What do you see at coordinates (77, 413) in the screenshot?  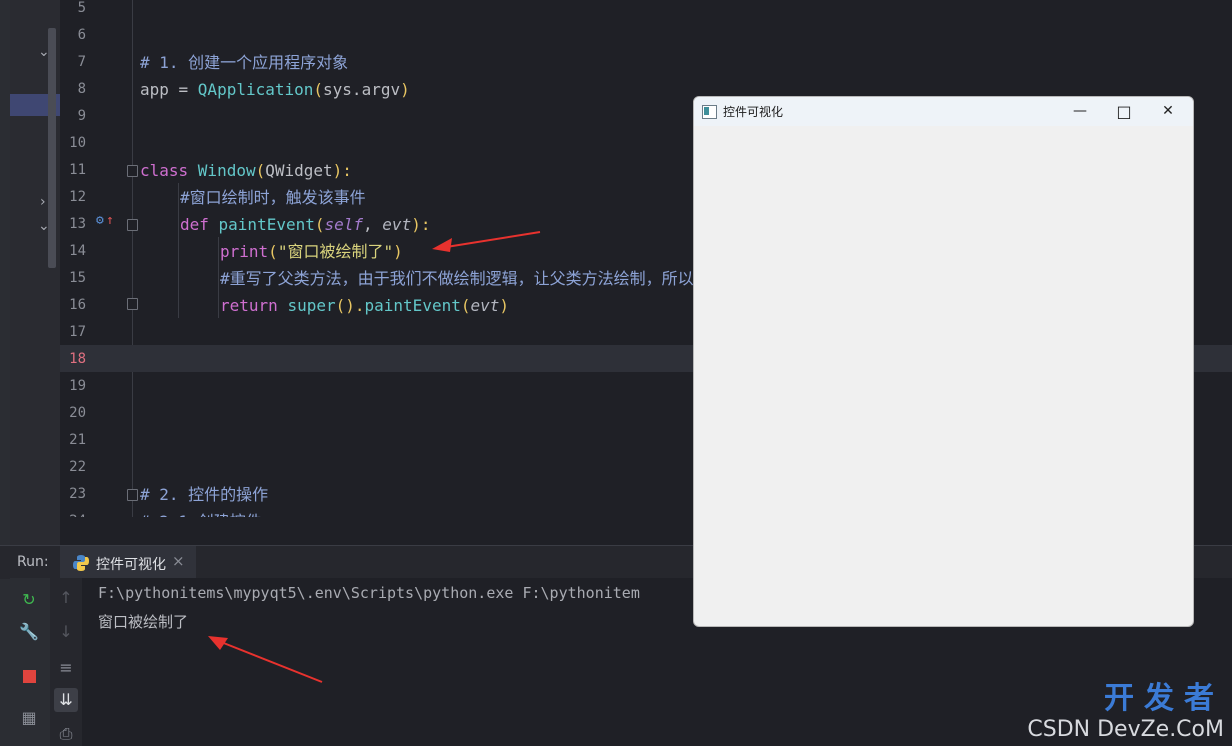 I see `line-number: 20` at bounding box center [77, 413].